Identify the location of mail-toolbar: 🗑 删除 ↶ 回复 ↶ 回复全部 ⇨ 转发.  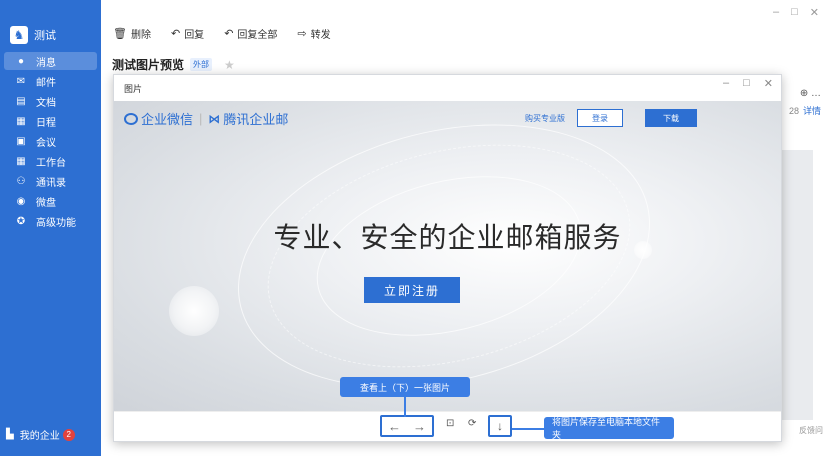
(222, 33).